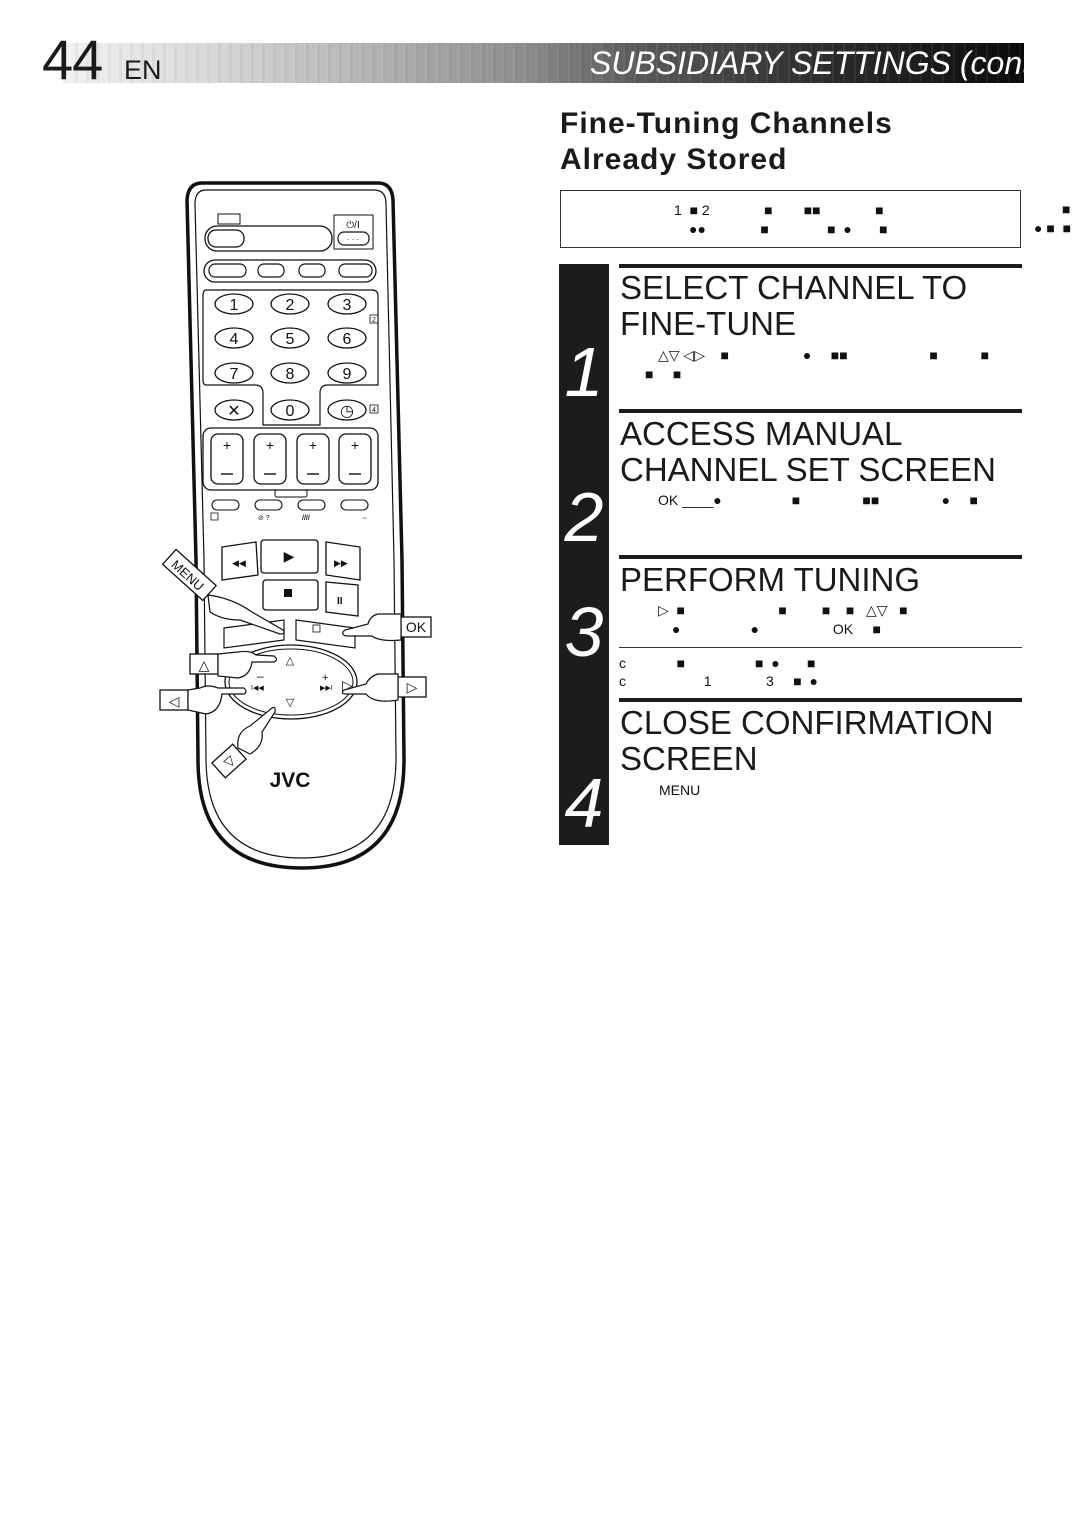  What do you see at coordinates (374, 410) in the screenshot?
I see `svg-text: 4` at bounding box center [374, 410].